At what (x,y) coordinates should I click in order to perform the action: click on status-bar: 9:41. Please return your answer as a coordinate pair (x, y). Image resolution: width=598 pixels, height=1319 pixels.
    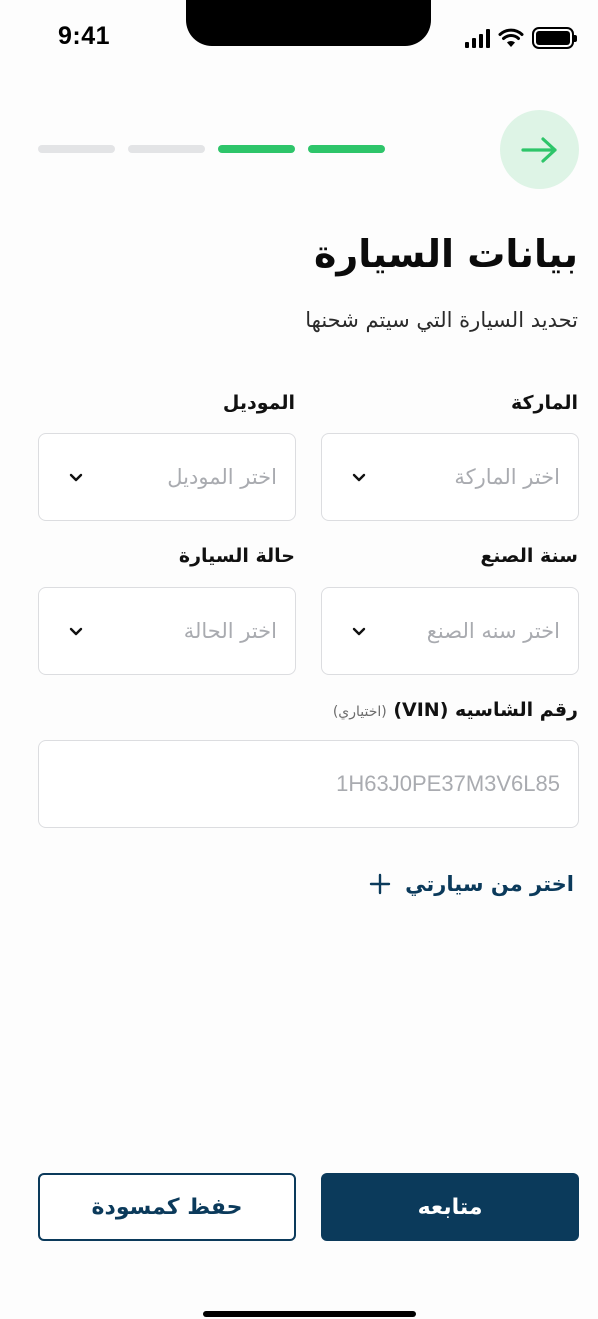
    Looking at the image, I should click on (299, 40).